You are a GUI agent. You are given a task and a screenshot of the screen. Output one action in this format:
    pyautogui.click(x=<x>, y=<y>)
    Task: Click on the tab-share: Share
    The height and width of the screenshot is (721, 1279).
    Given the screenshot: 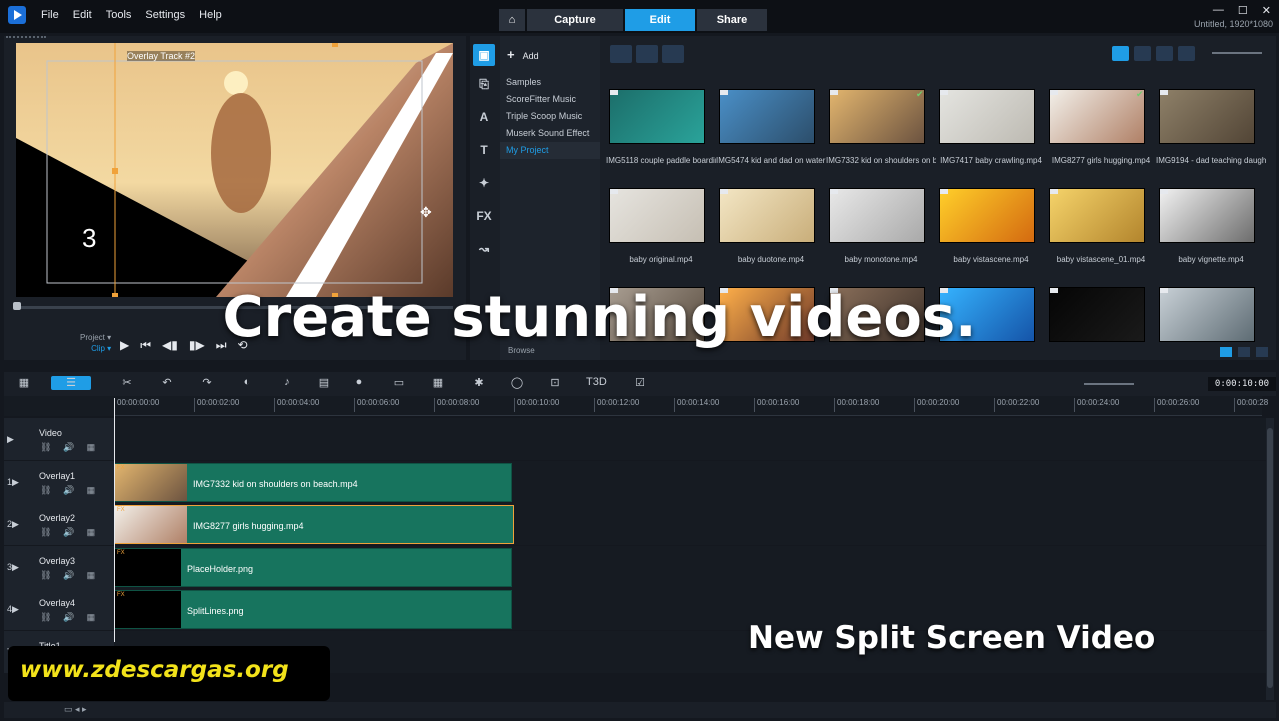 What is the action you would take?
    pyautogui.click(x=732, y=20)
    